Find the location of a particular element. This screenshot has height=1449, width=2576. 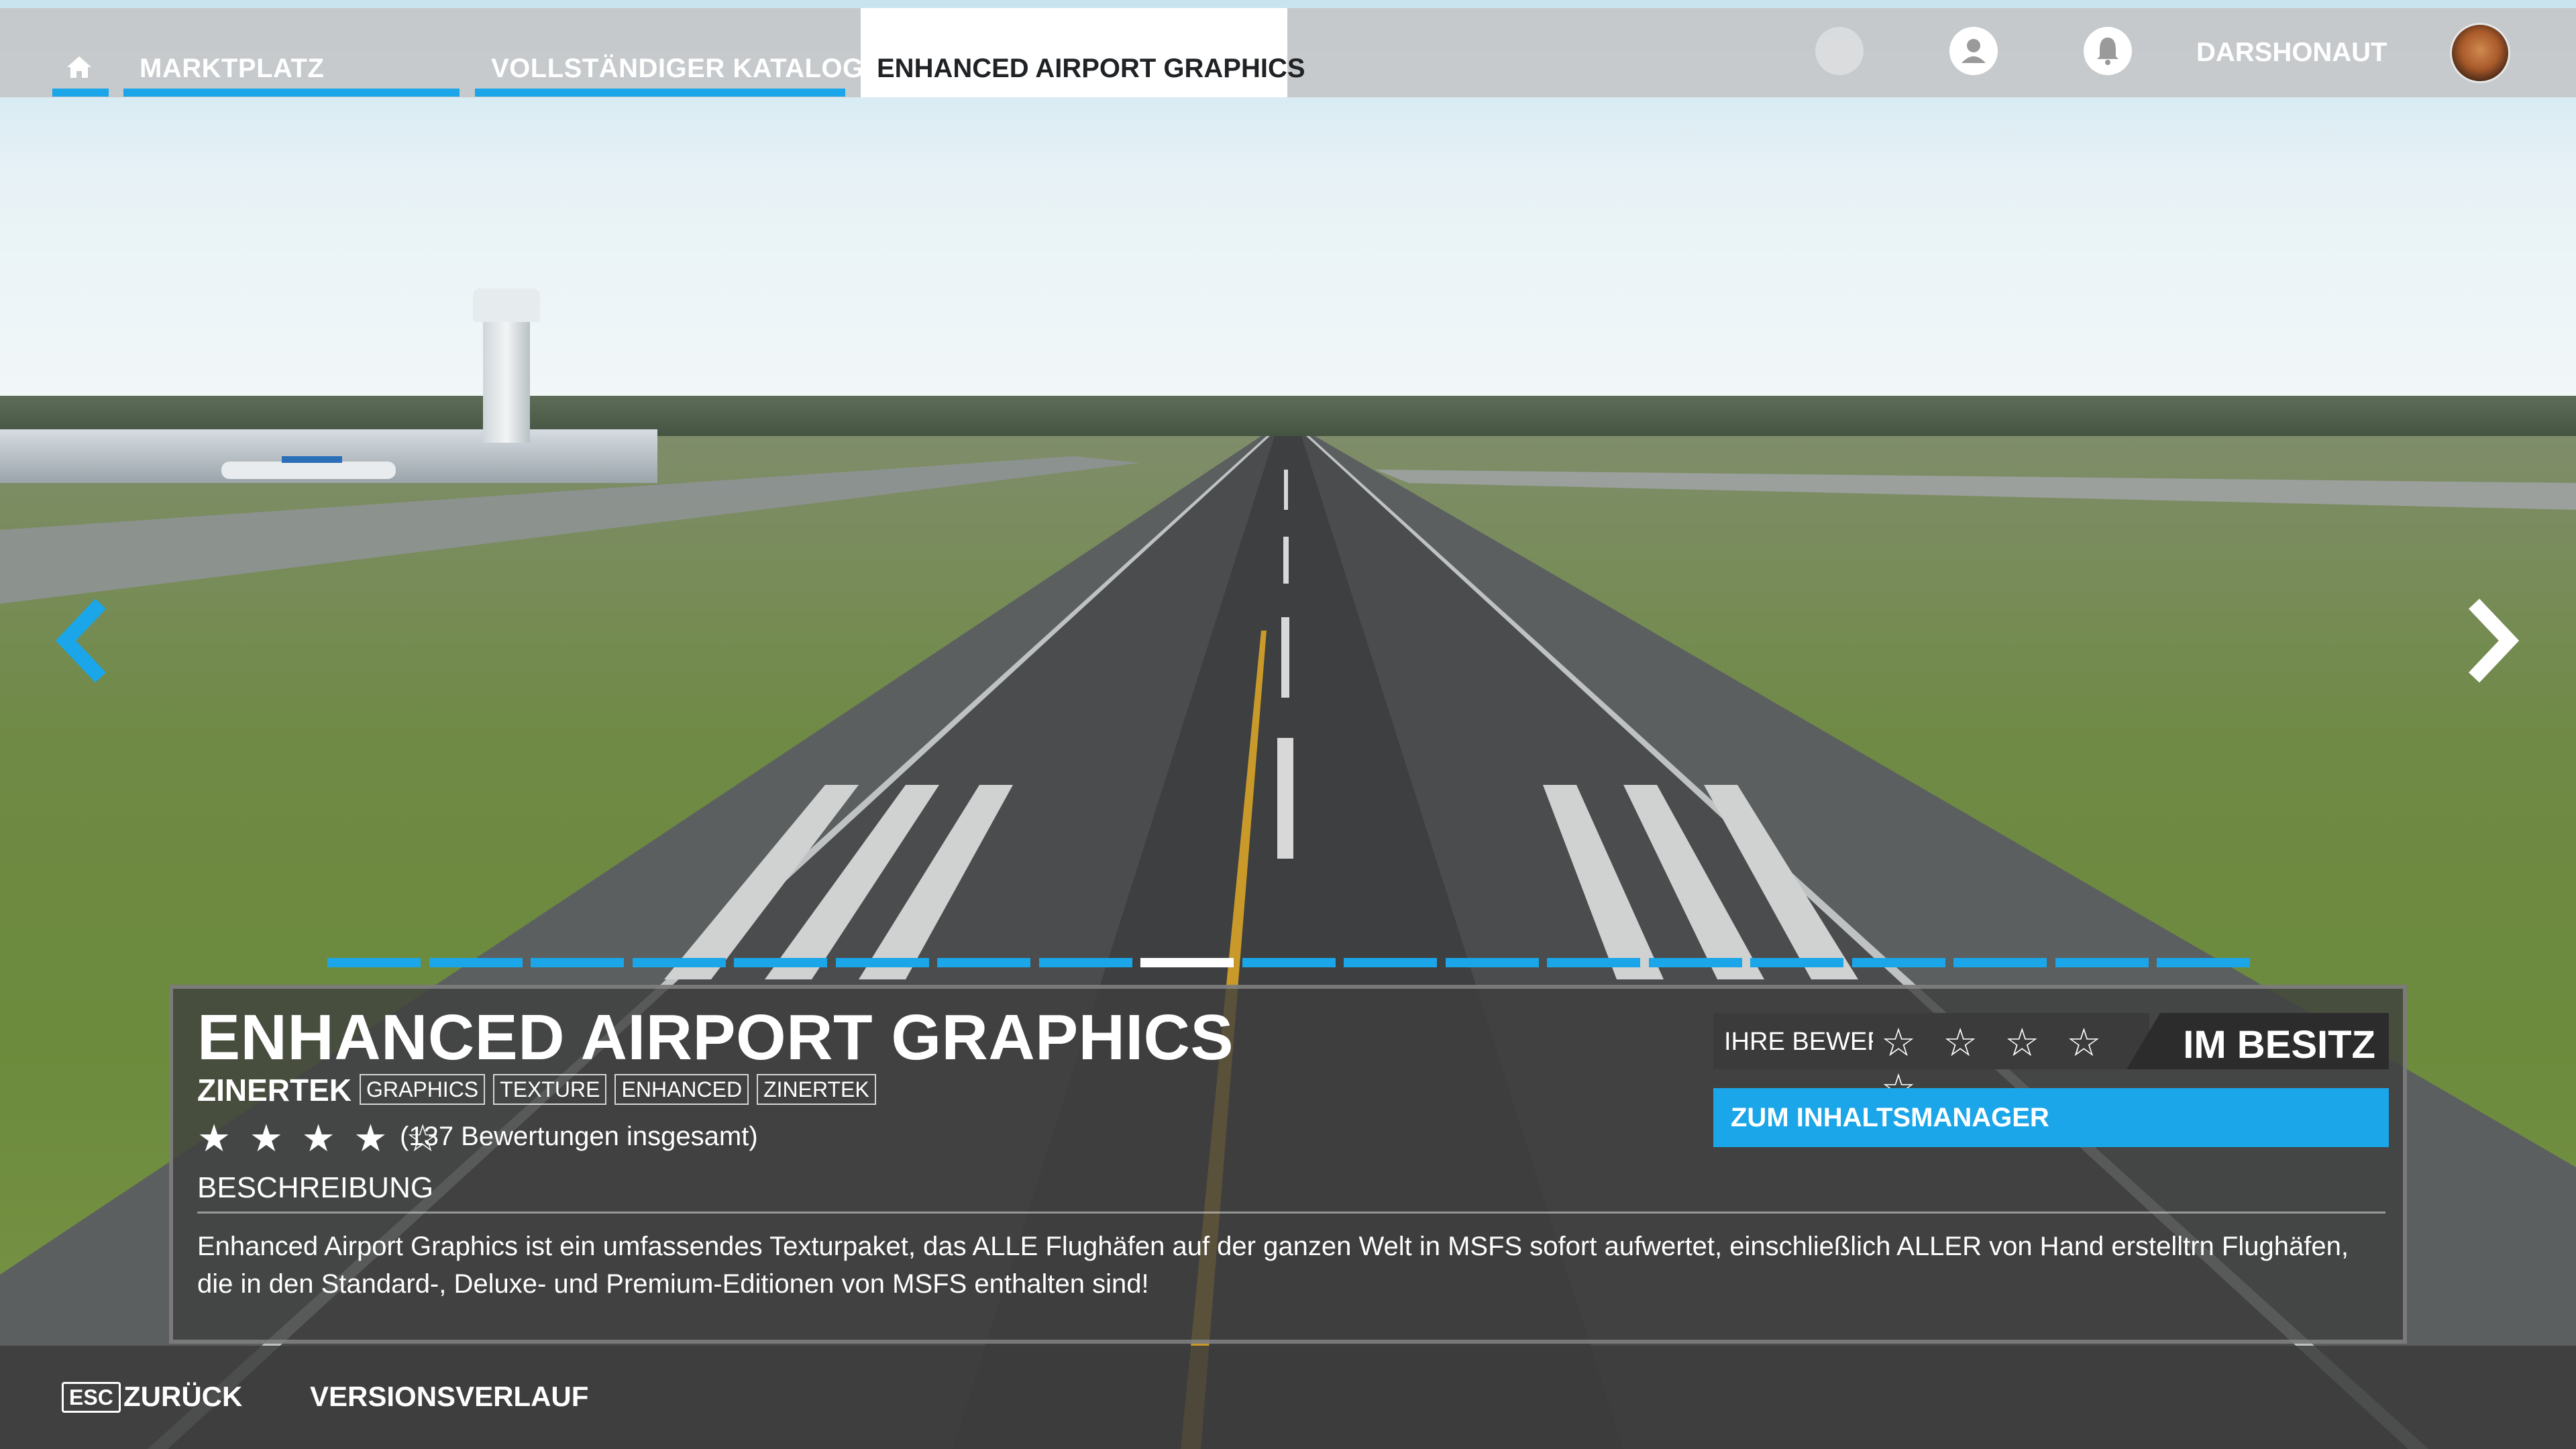

version-history-button: VERSIONSVERLAUF is located at coordinates (449, 1397).